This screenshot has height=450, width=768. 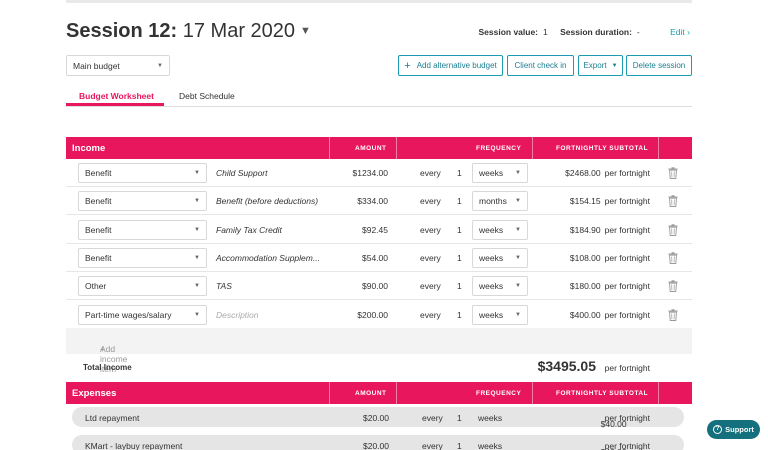 I want to click on fortnightly-subtotal: $108.00 per fortnight, so click(x=610, y=258).